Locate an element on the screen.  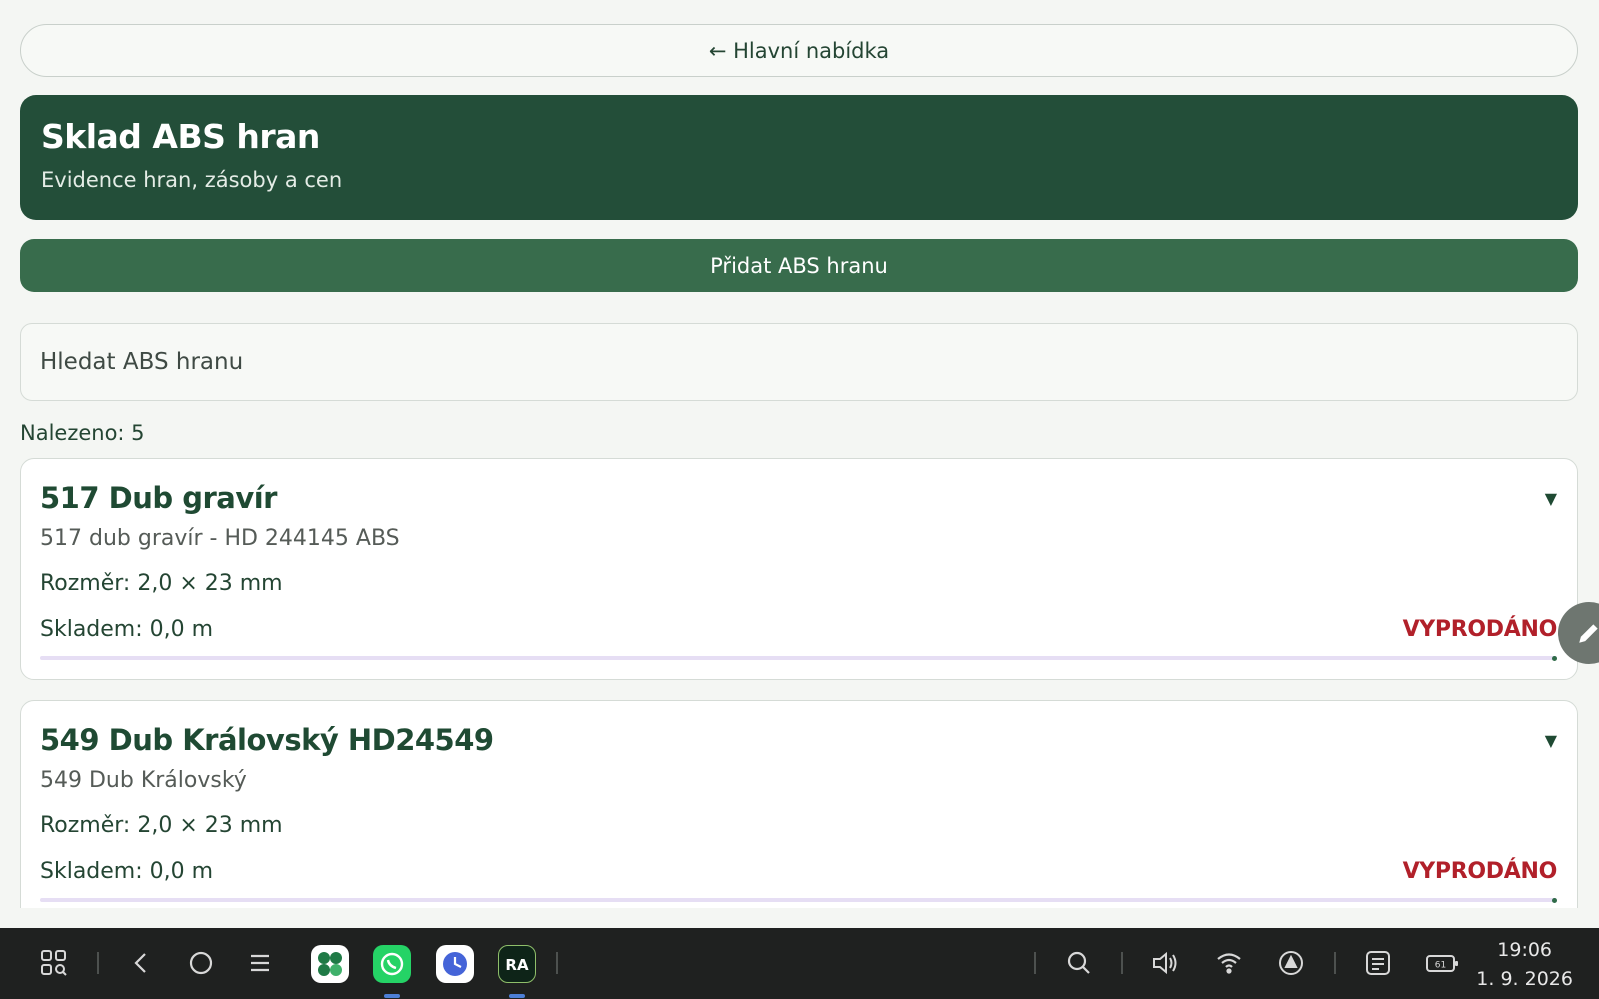
clock-time: 19:06 is located at coordinates (1525, 950).